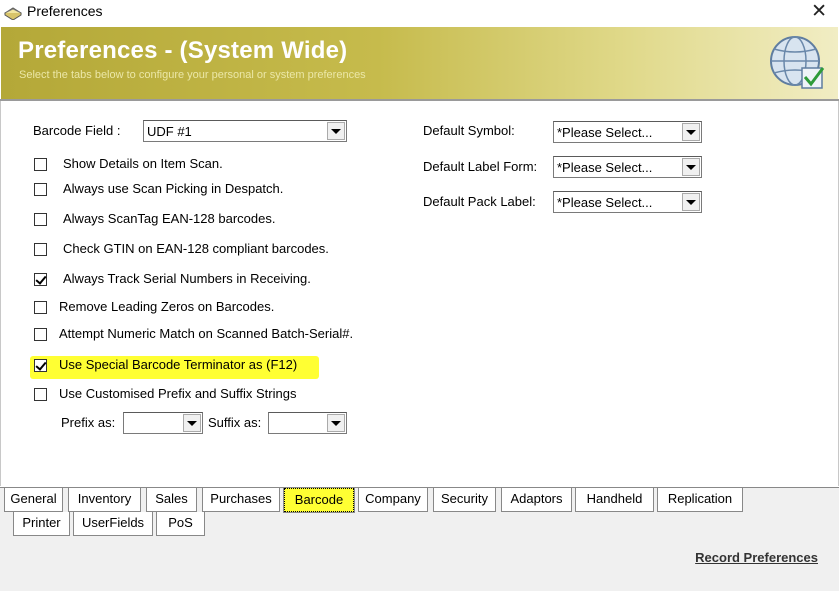  What do you see at coordinates (88, 422) in the screenshot?
I see `prefix-label: Prefix as:` at bounding box center [88, 422].